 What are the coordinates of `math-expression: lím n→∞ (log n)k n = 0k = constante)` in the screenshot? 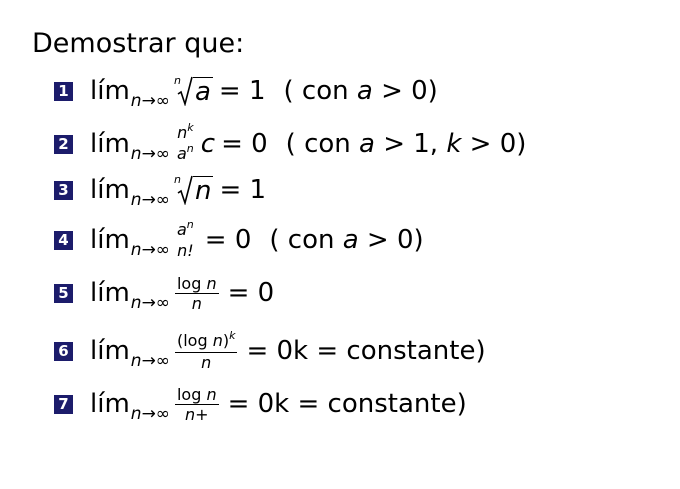 It's located at (288, 350).